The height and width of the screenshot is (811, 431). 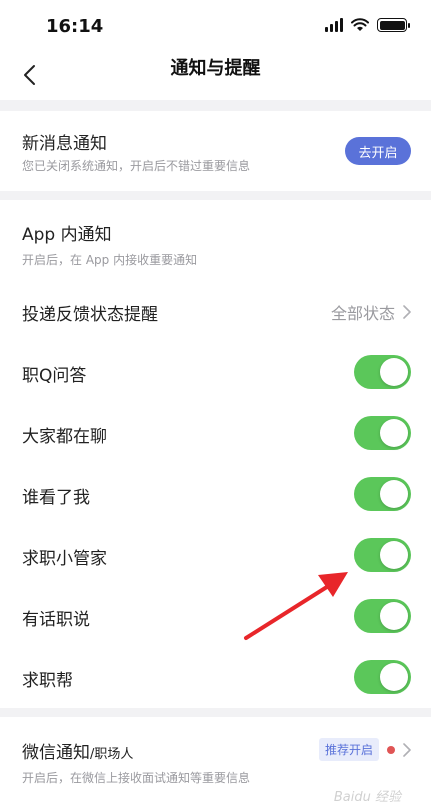 I want to click on in-app-title: App 内通知, so click(x=67, y=235).